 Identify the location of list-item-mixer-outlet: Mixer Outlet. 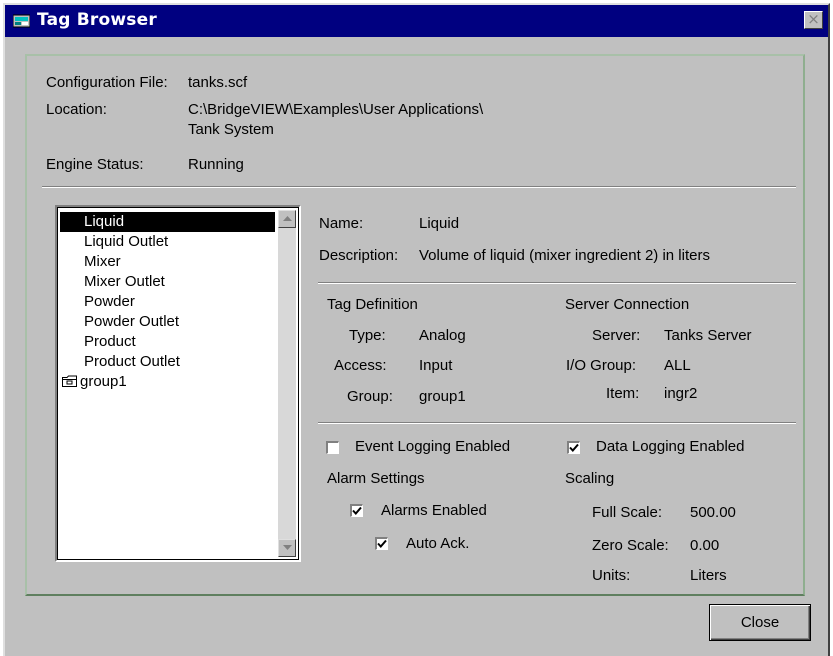
(167, 282).